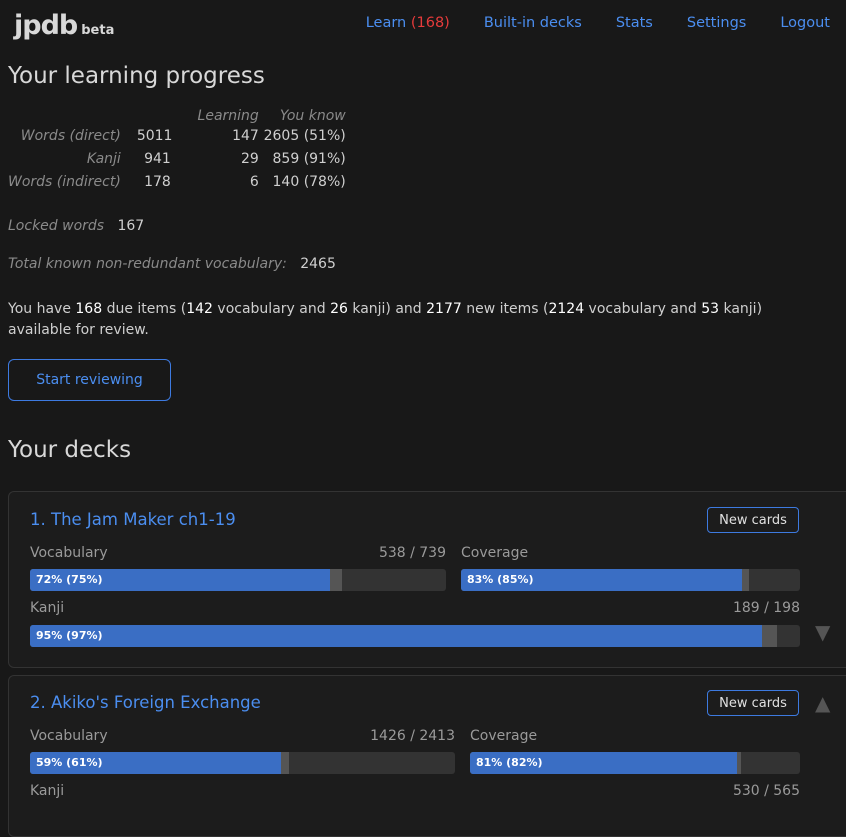 Image resolution: width=846 pixels, height=837 pixels. I want to click on kanji-bar: 95% (97%), so click(415, 636).